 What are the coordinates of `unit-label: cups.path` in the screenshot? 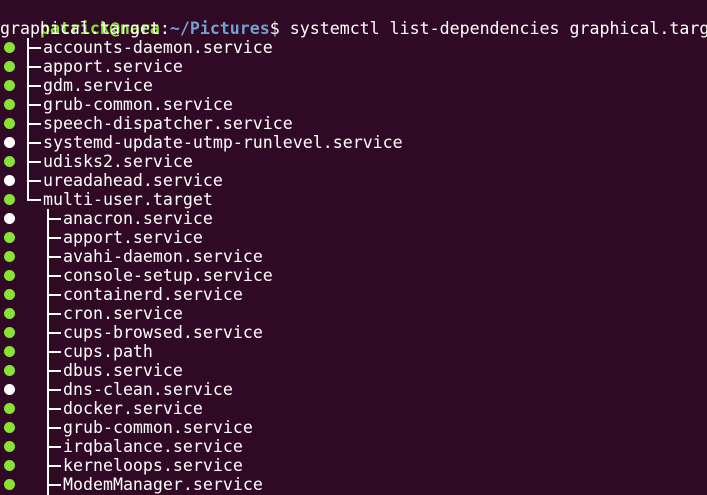 It's located at (108, 351).